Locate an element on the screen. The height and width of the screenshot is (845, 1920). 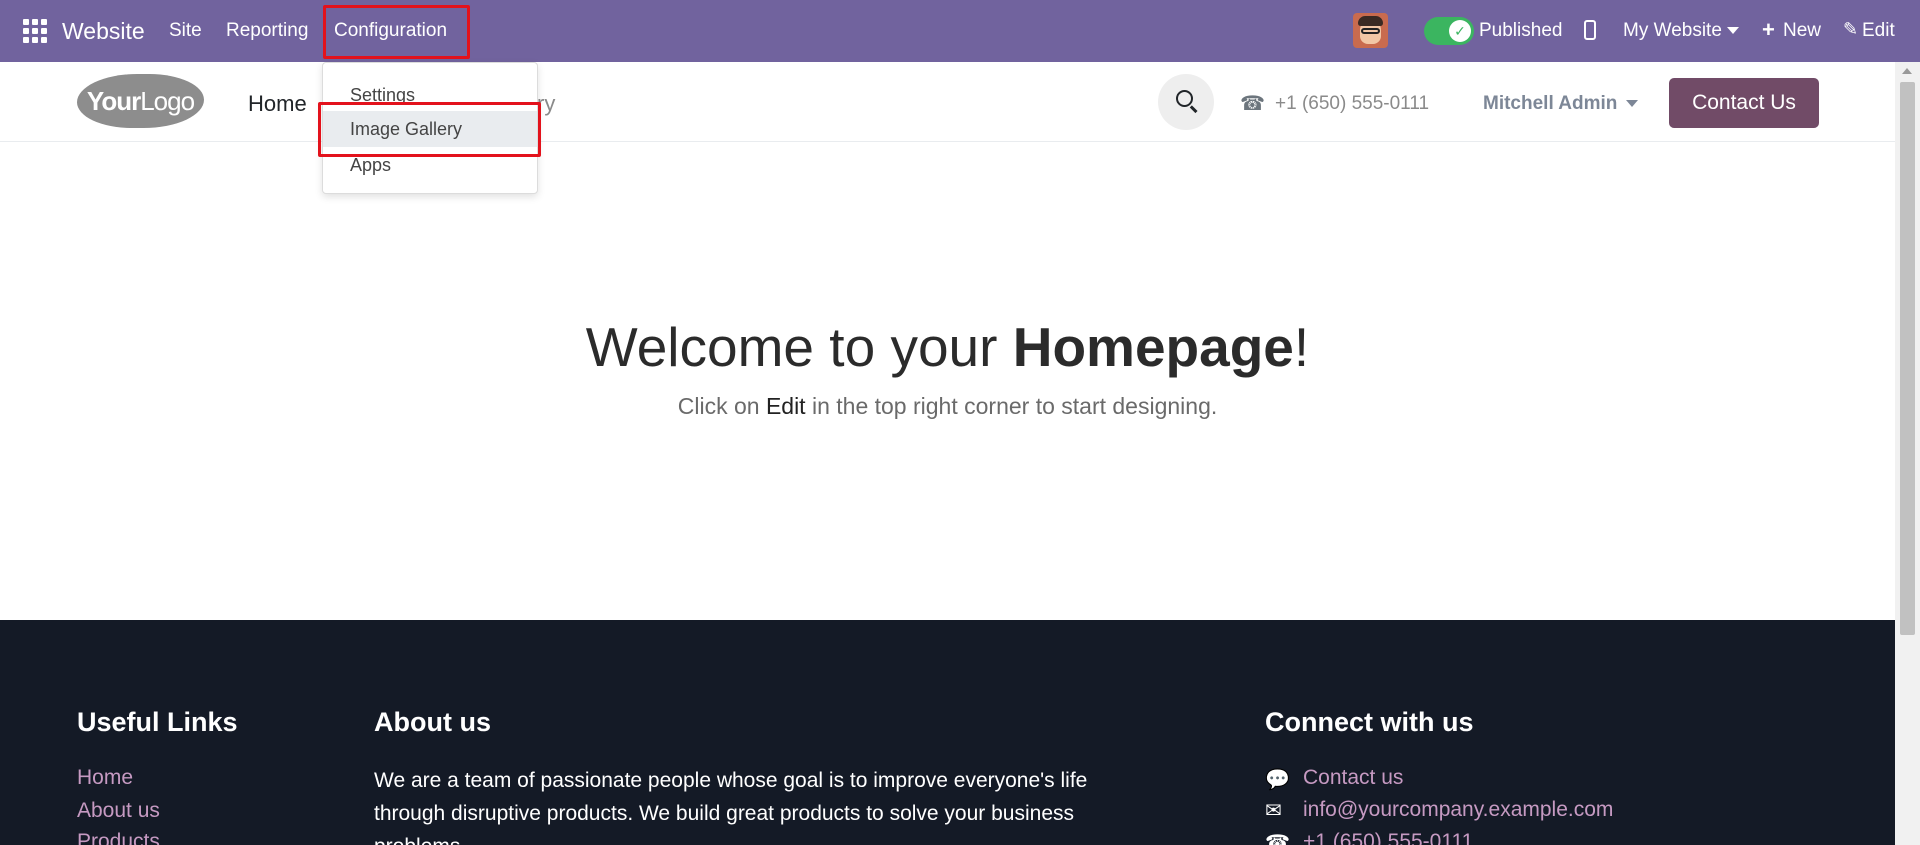
chat-icon: 💬 is located at coordinates (1277, 780).